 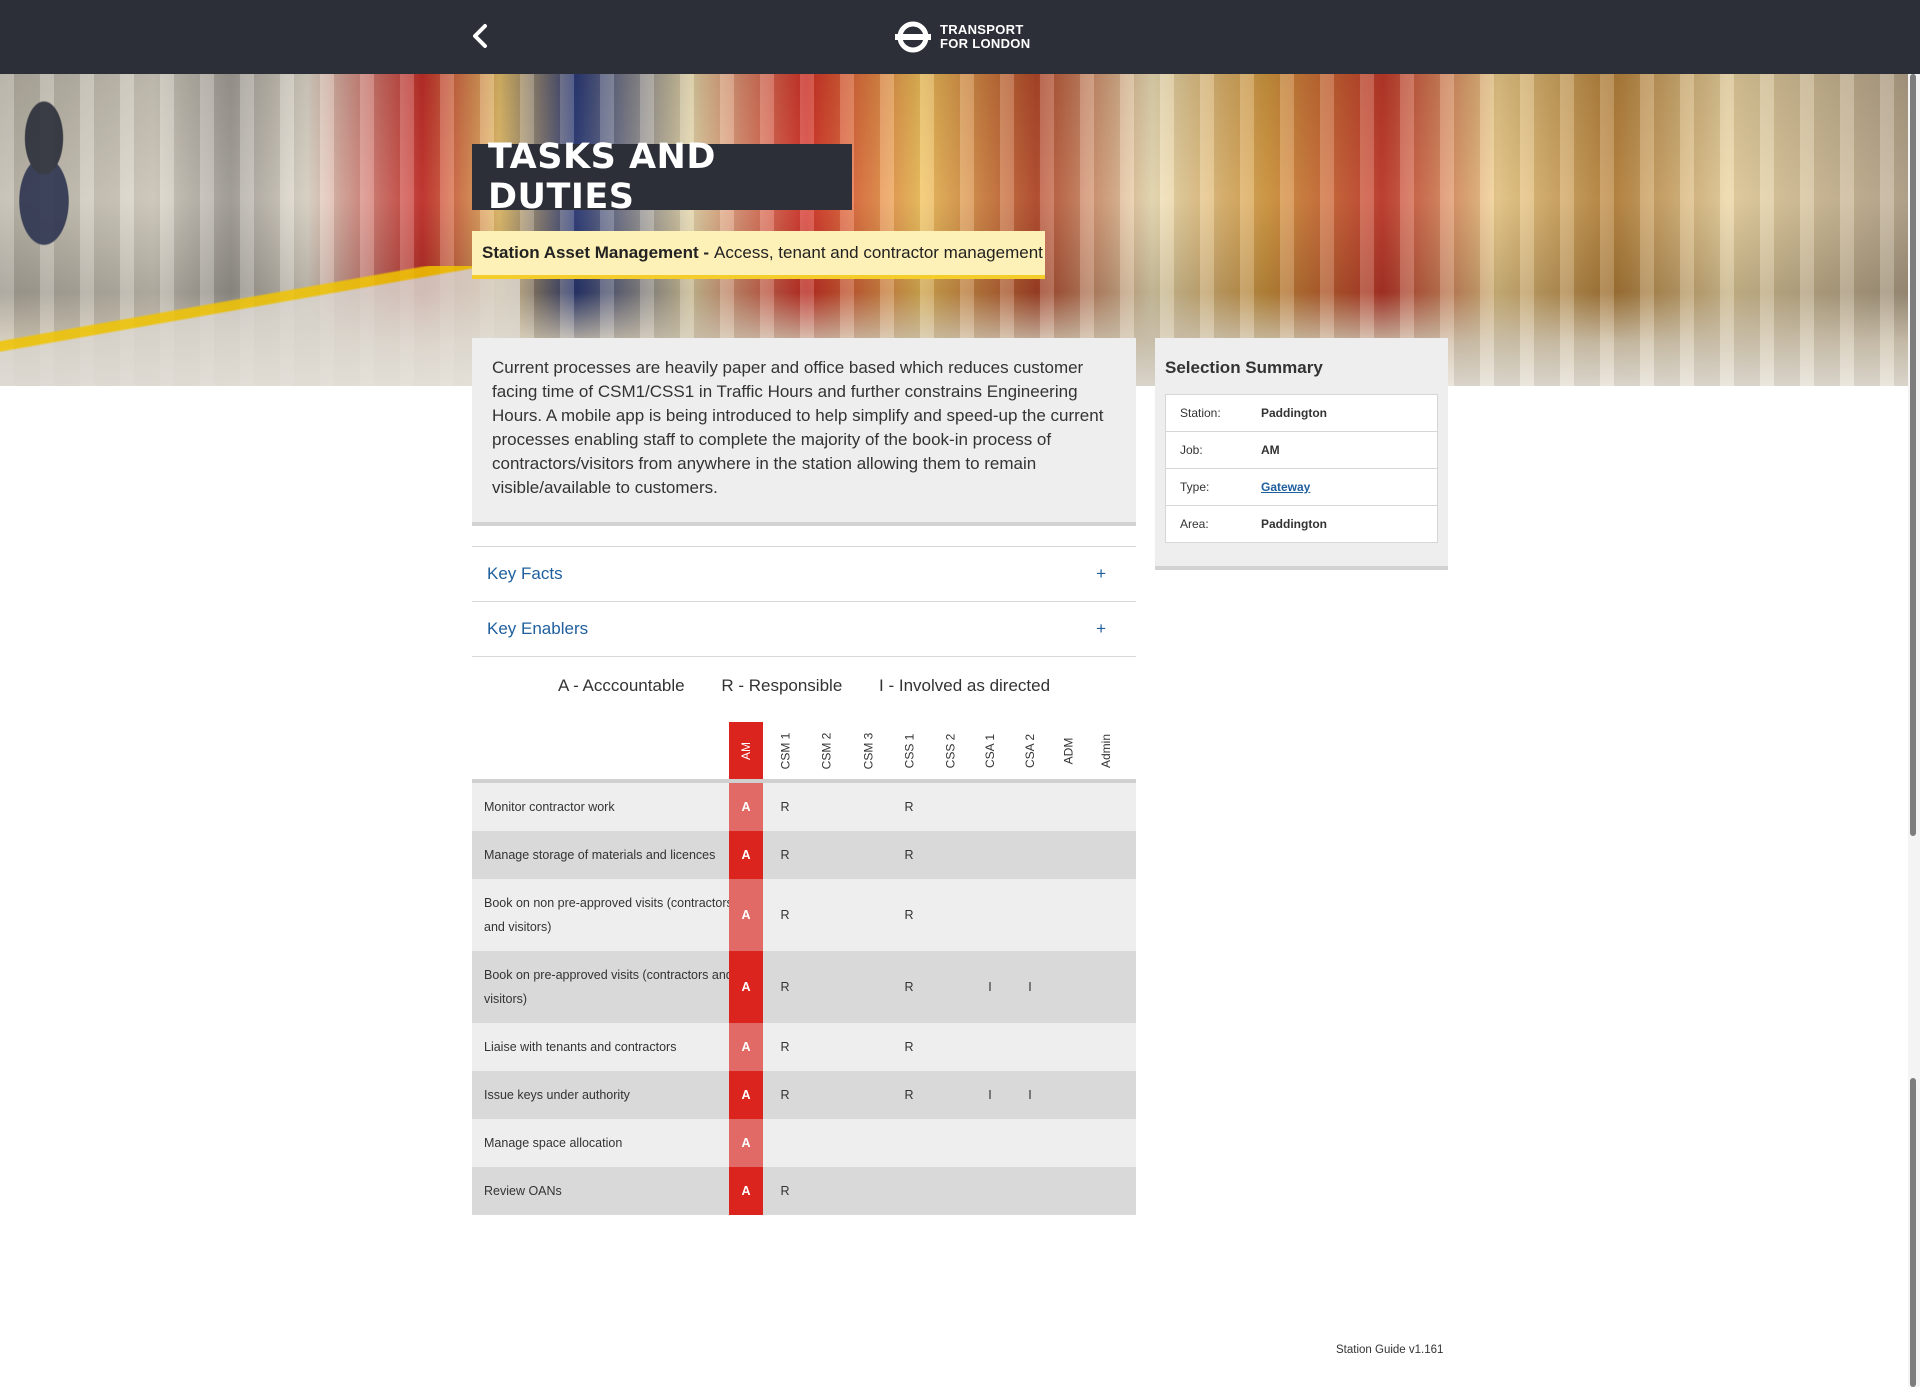 What do you see at coordinates (1101, 573) in the screenshot?
I see `plus-icon: +` at bounding box center [1101, 573].